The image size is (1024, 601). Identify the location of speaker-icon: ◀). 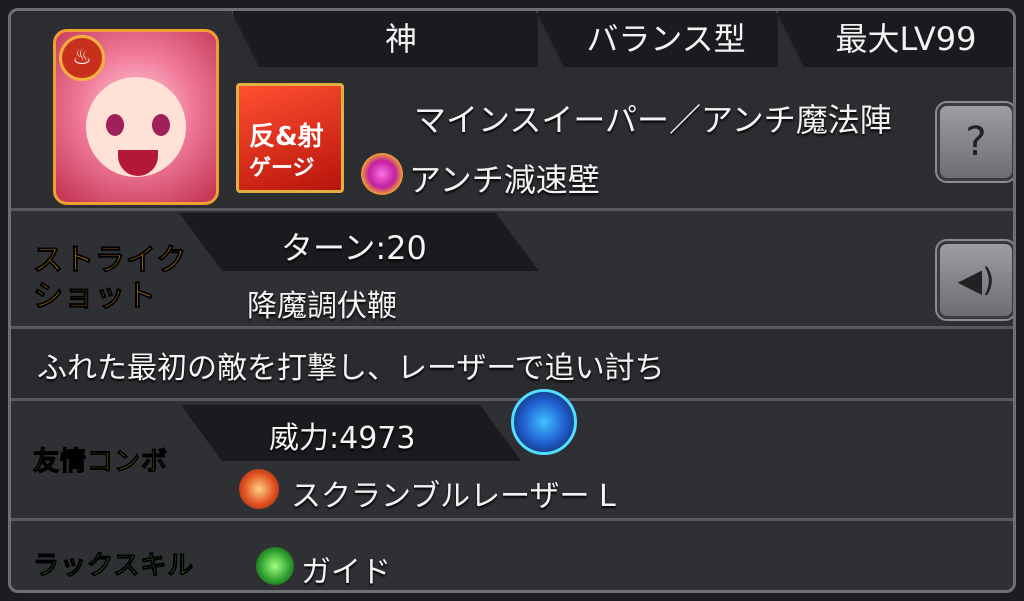
(976, 280).